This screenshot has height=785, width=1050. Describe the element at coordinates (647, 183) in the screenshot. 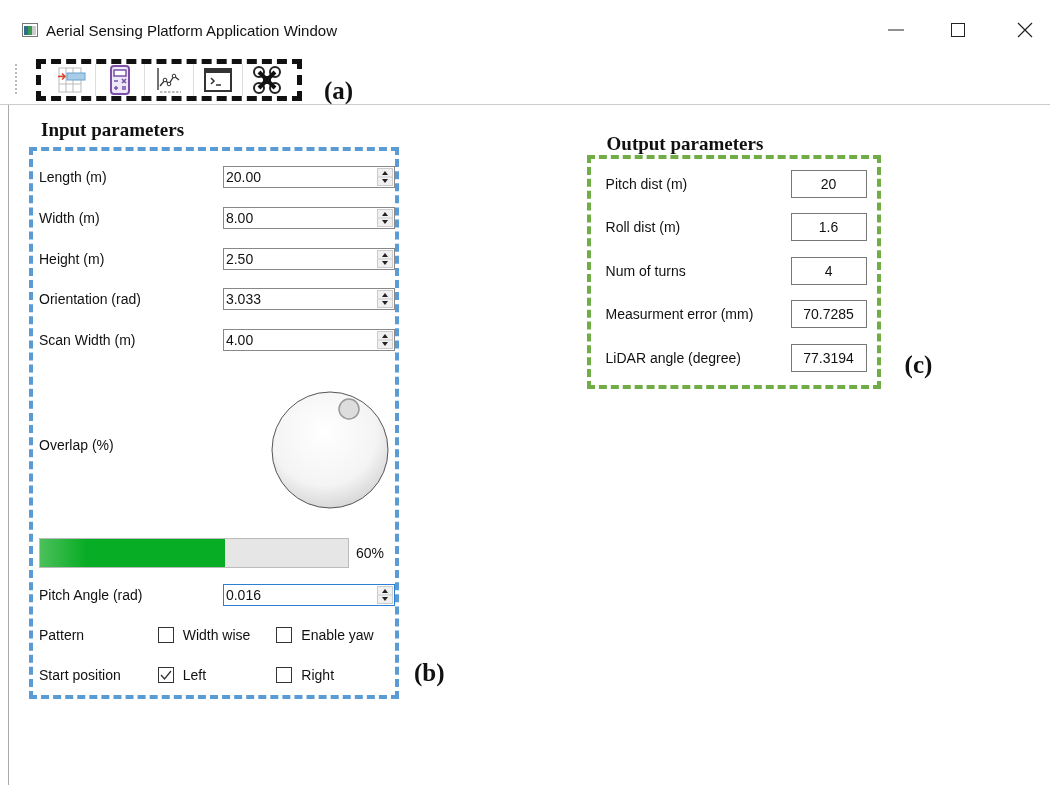

I see `field-label: Pitch dist (m)` at that location.